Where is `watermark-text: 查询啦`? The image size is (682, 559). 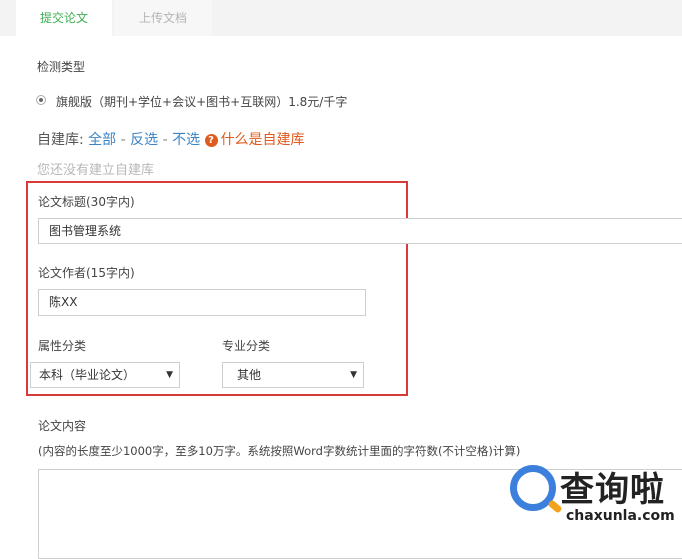 watermark-text: 查询啦 is located at coordinates (612, 490).